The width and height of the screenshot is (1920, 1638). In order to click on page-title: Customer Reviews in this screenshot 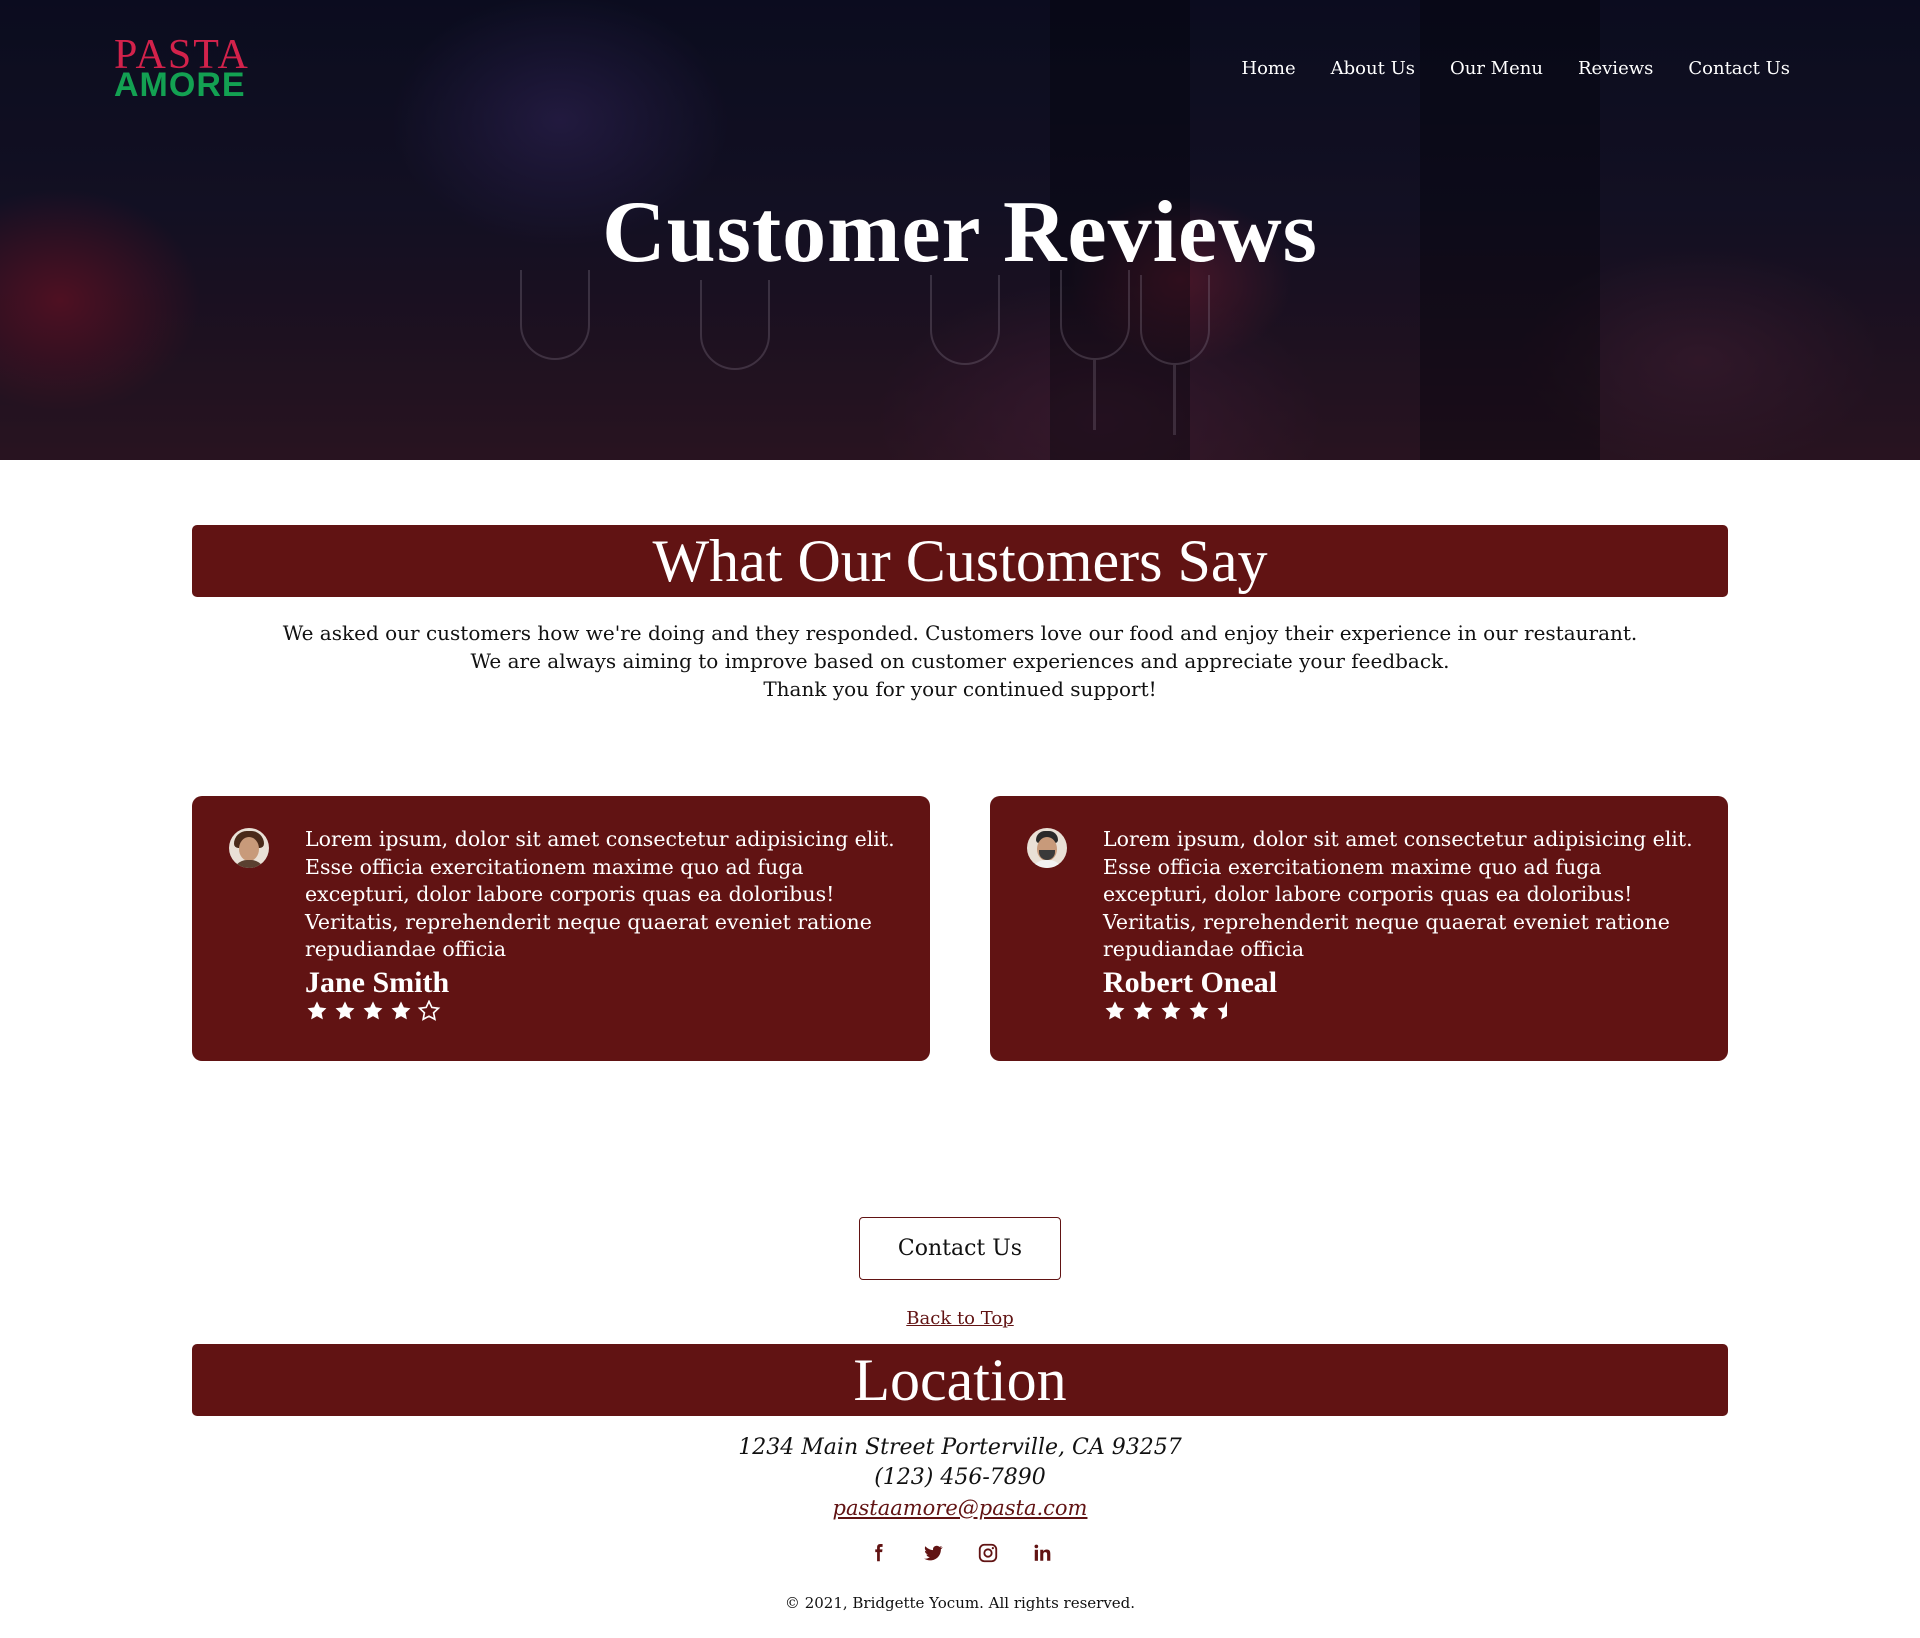, I will do `click(960, 232)`.